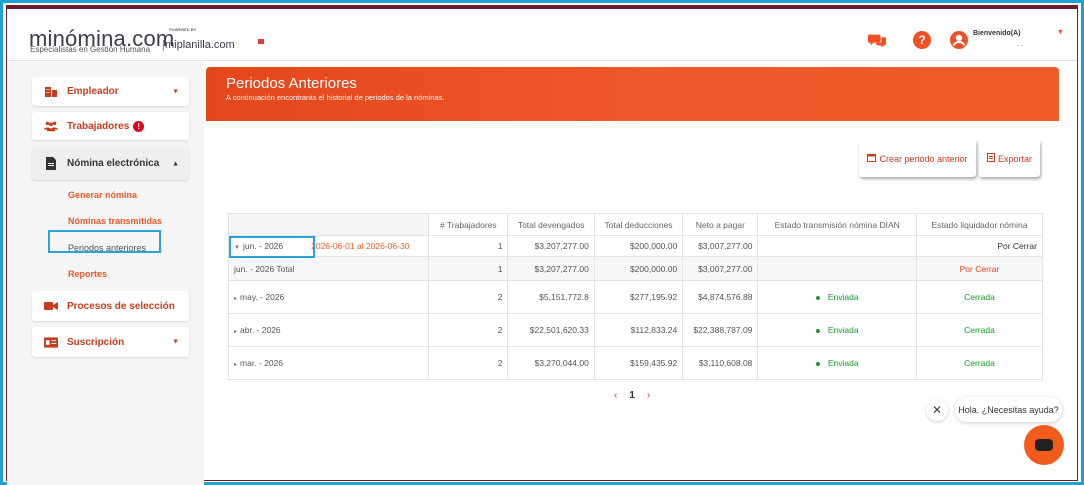 Image resolution: width=1084 pixels, height=485 pixels. What do you see at coordinates (877, 40) in the screenshot?
I see `chat-icon` at bounding box center [877, 40].